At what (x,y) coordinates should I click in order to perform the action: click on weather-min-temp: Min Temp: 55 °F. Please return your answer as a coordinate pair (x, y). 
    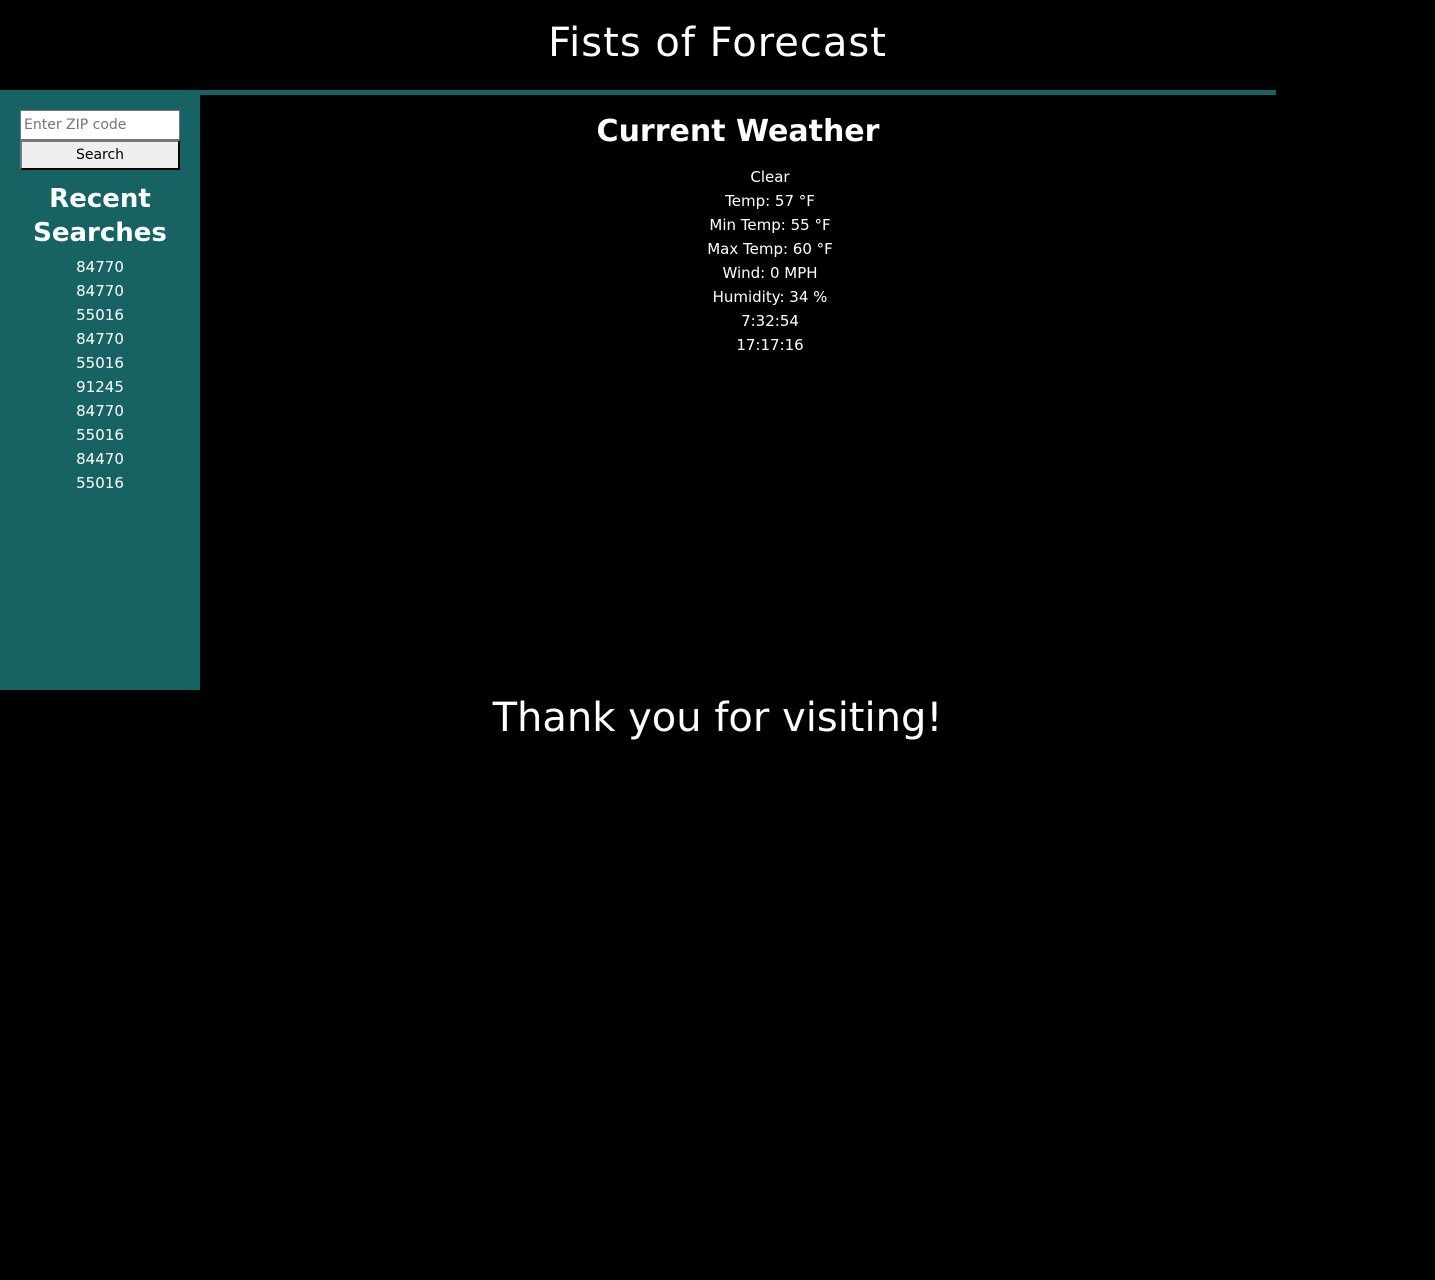
    Looking at the image, I should click on (770, 225).